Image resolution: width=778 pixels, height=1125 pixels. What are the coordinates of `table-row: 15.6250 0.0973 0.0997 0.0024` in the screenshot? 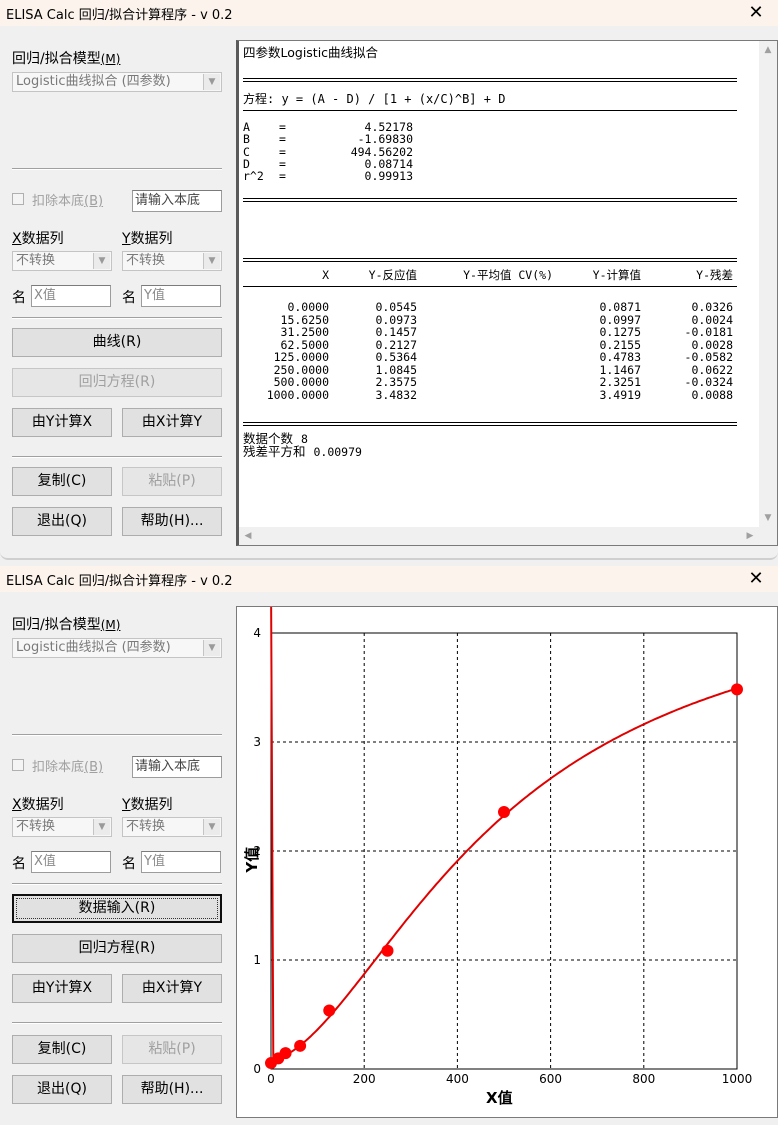 It's located at (490, 320).